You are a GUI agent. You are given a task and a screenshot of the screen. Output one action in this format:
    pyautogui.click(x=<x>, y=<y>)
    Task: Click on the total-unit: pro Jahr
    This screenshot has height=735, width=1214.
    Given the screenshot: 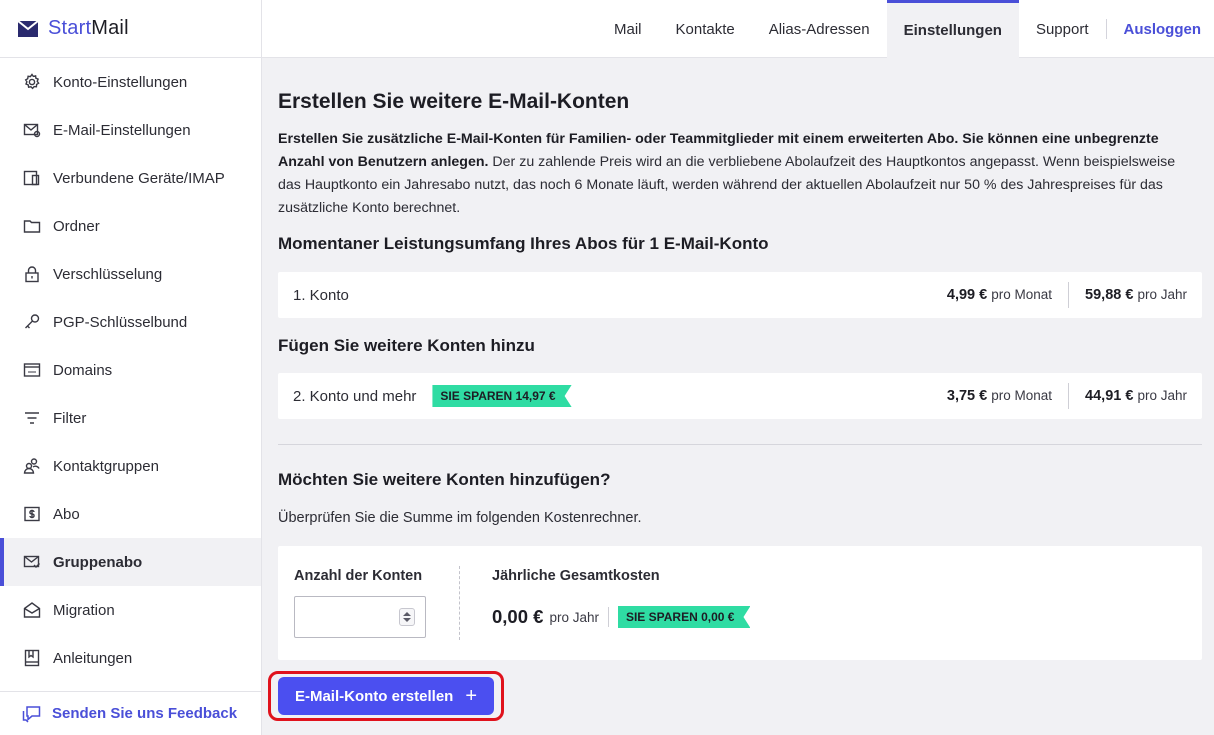 What is the action you would take?
    pyautogui.click(x=574, y=617)
    